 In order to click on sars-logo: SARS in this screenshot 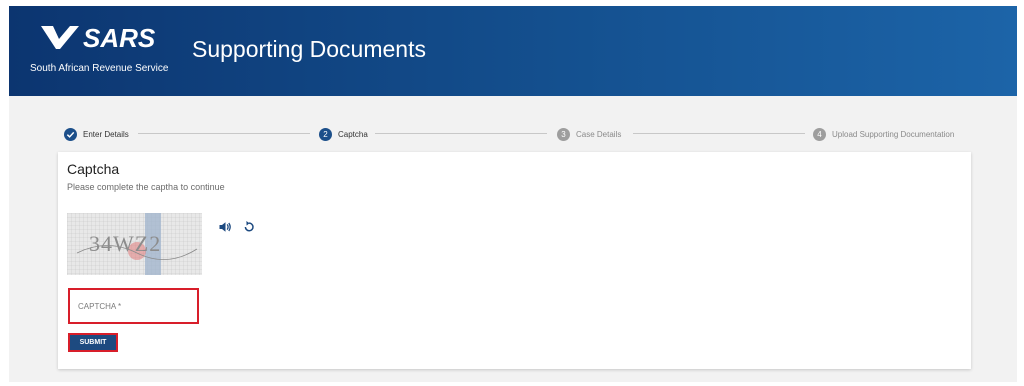, I will do `click(98, 37)`.